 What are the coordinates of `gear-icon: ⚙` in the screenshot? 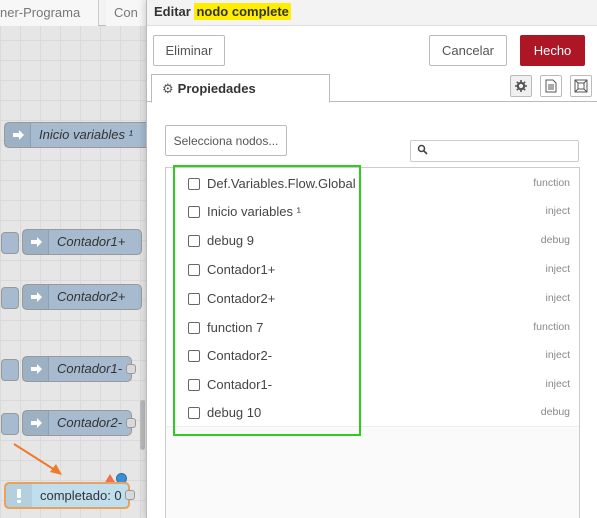 It's located at (168, 88).